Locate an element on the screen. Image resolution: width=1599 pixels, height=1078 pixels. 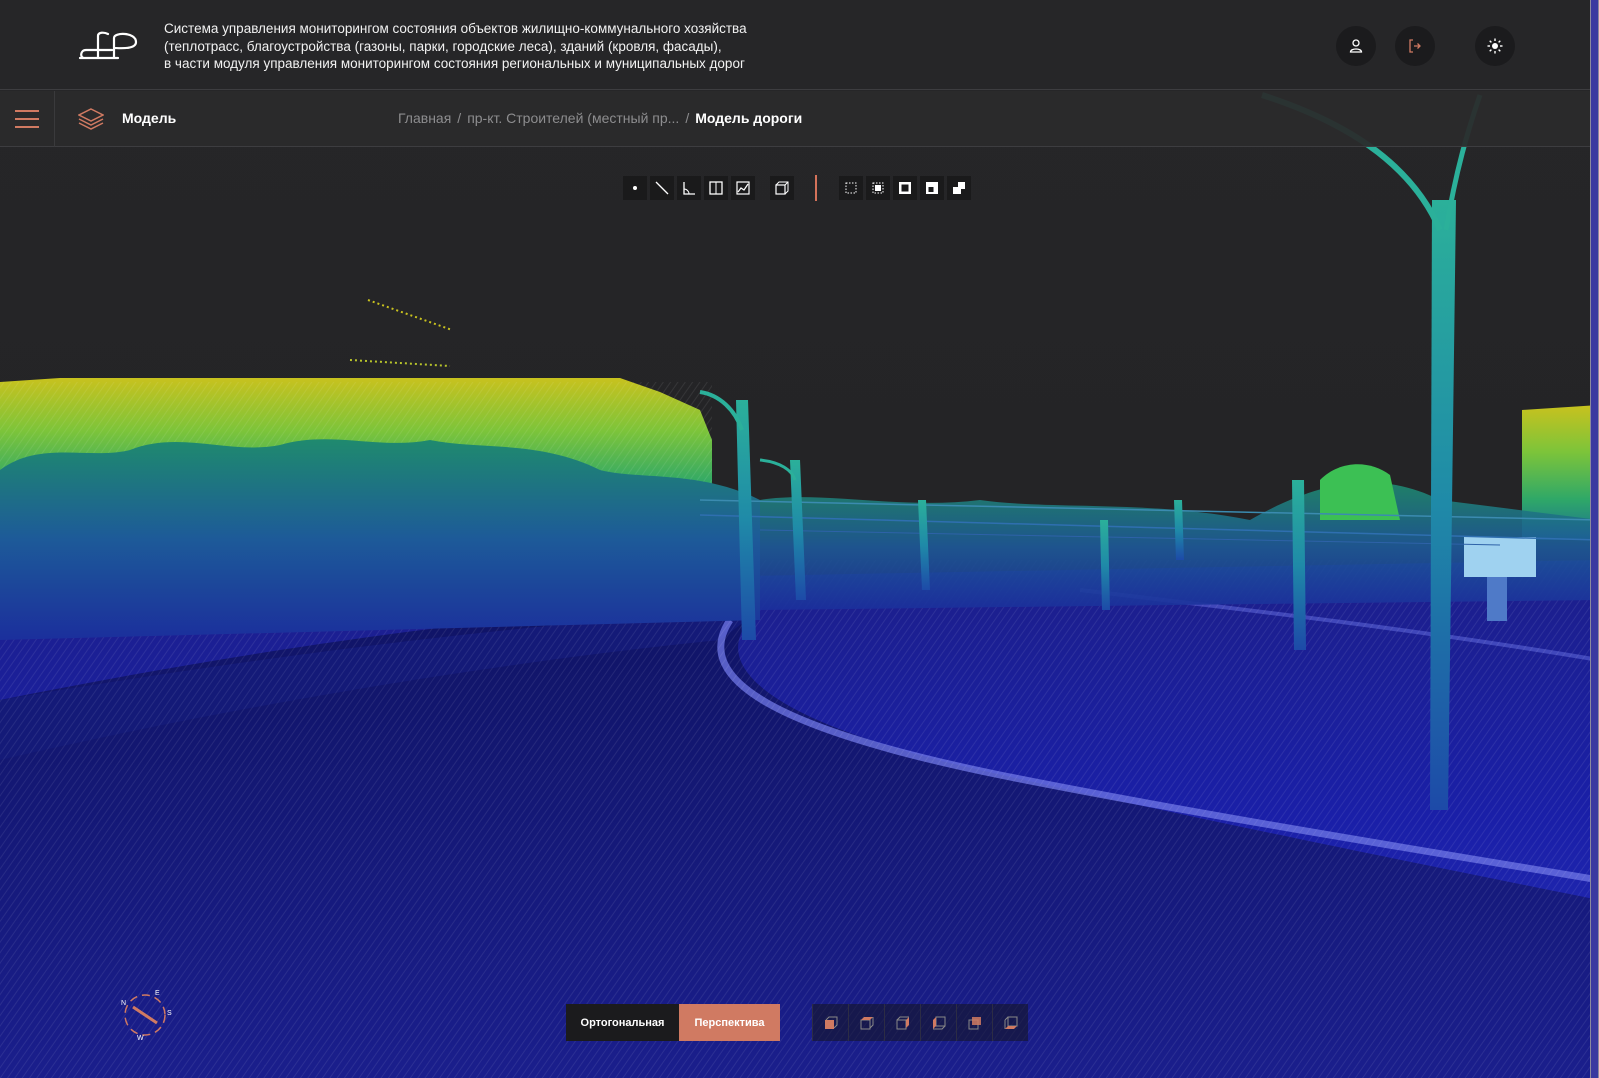
clip-volume-button is located at coordinates (782, 188).